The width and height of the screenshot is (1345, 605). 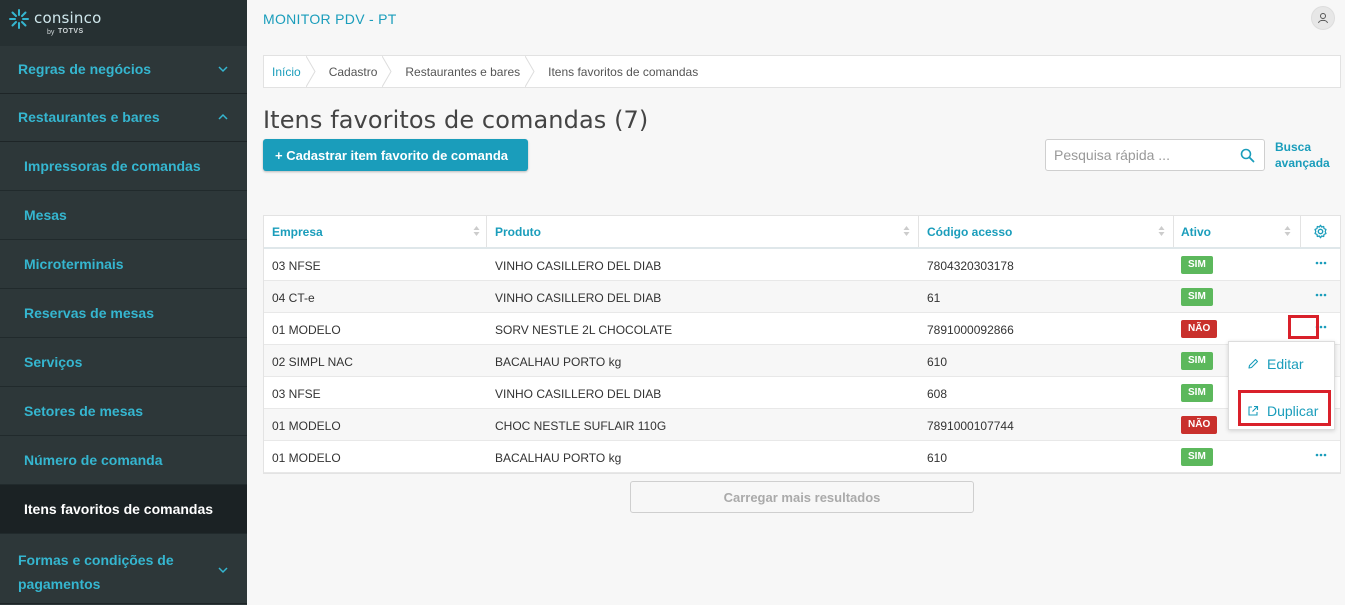 I want to click on sidebar-item-microterminais: Microterminais, so click(x=123, y=264).